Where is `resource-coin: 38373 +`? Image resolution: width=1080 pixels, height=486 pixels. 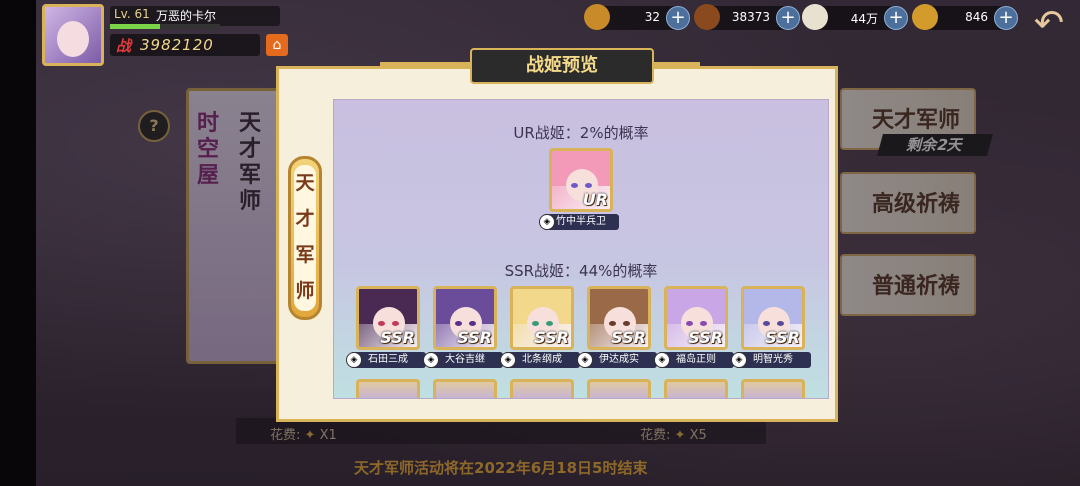
resource-coin: 38373 + is located at coordinates (747, 17).